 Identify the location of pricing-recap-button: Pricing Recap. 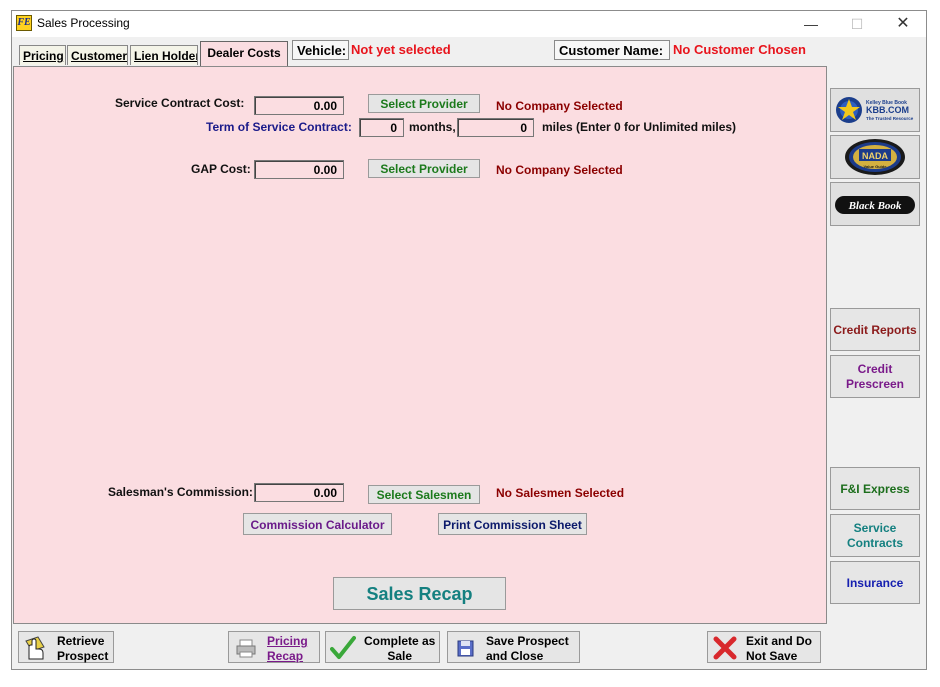
(274, 647).